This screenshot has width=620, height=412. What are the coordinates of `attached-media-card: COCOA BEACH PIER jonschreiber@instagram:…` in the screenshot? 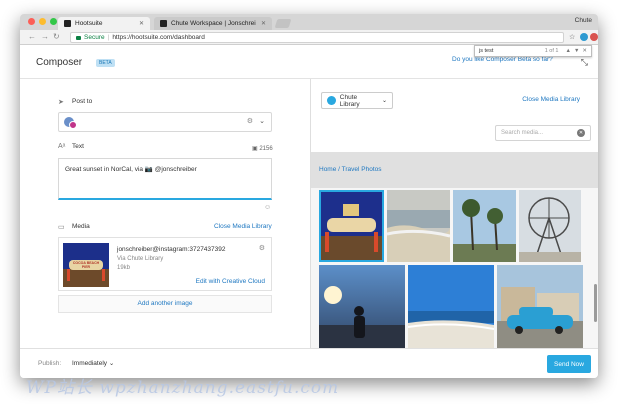 It's located at (165, 264).